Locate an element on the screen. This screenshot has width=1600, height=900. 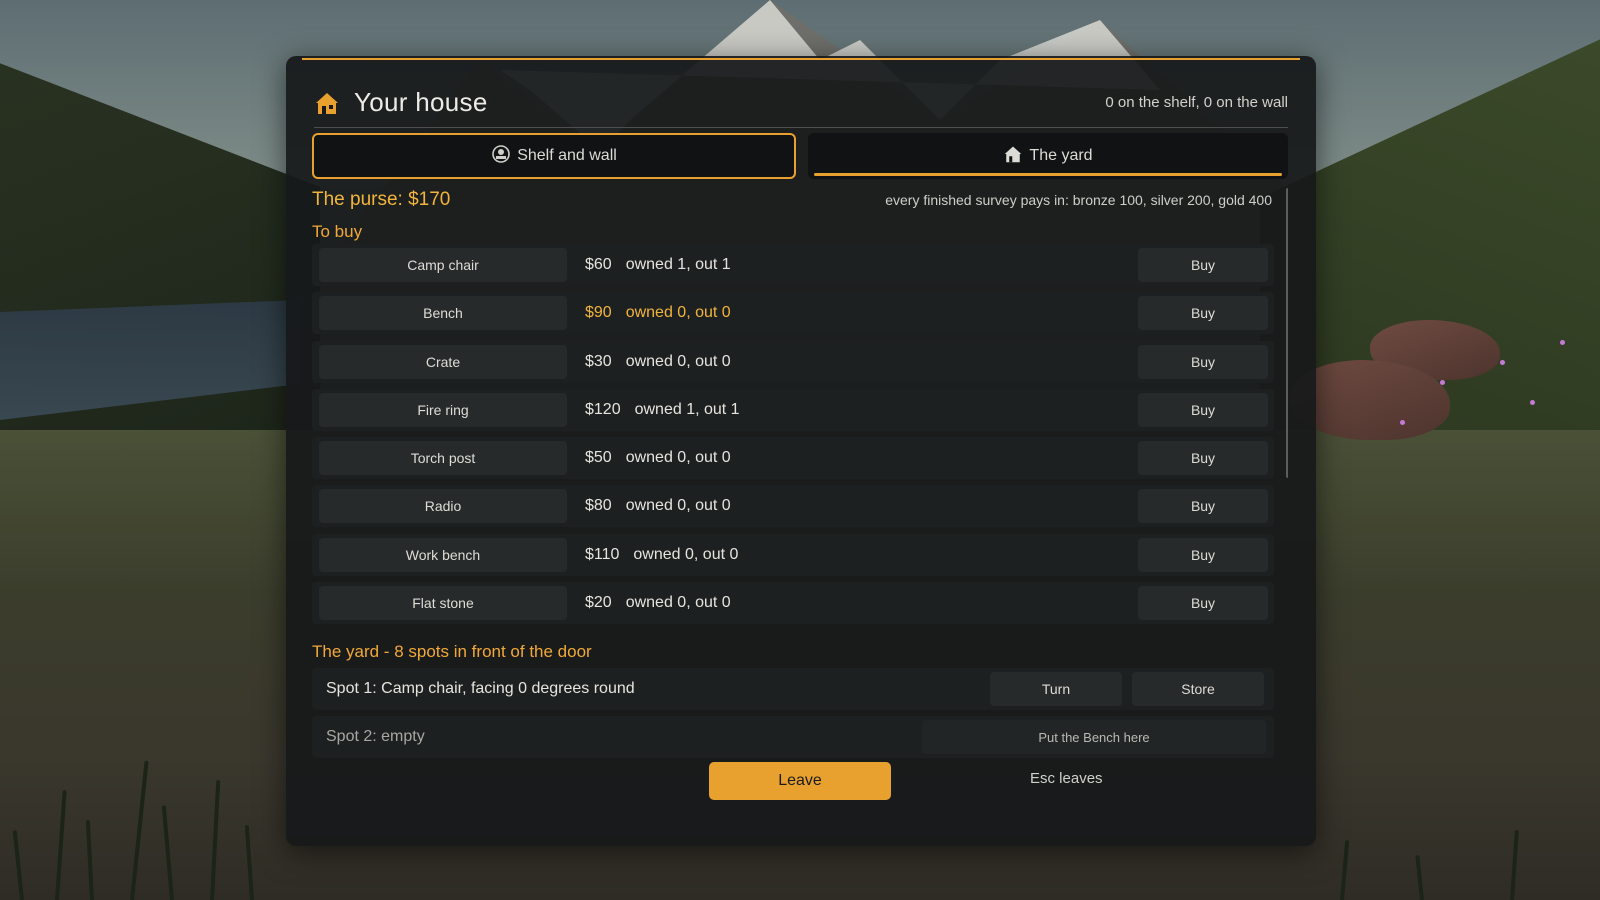
shop-row: Fire ring $120 owned 1, out 1 Buy is located at coordinates (793, 409).